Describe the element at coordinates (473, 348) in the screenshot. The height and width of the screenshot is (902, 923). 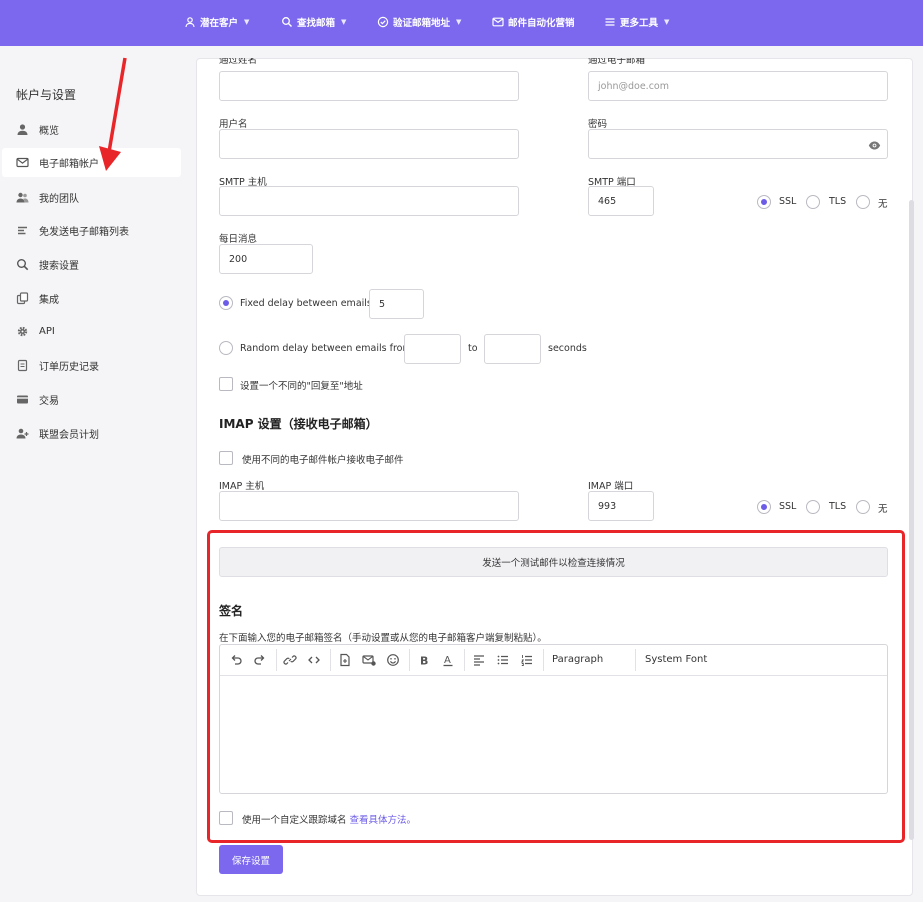
I see `random-delay-to-label: to` at that location.